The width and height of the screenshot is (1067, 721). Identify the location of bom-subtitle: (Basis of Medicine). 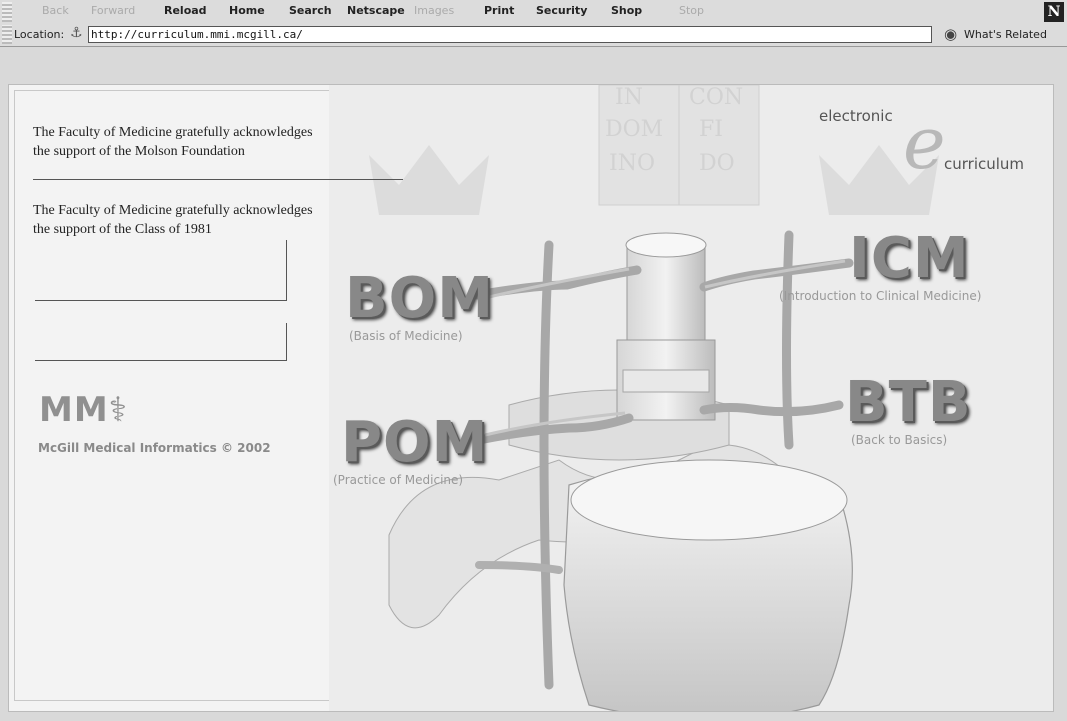
(406, 336).